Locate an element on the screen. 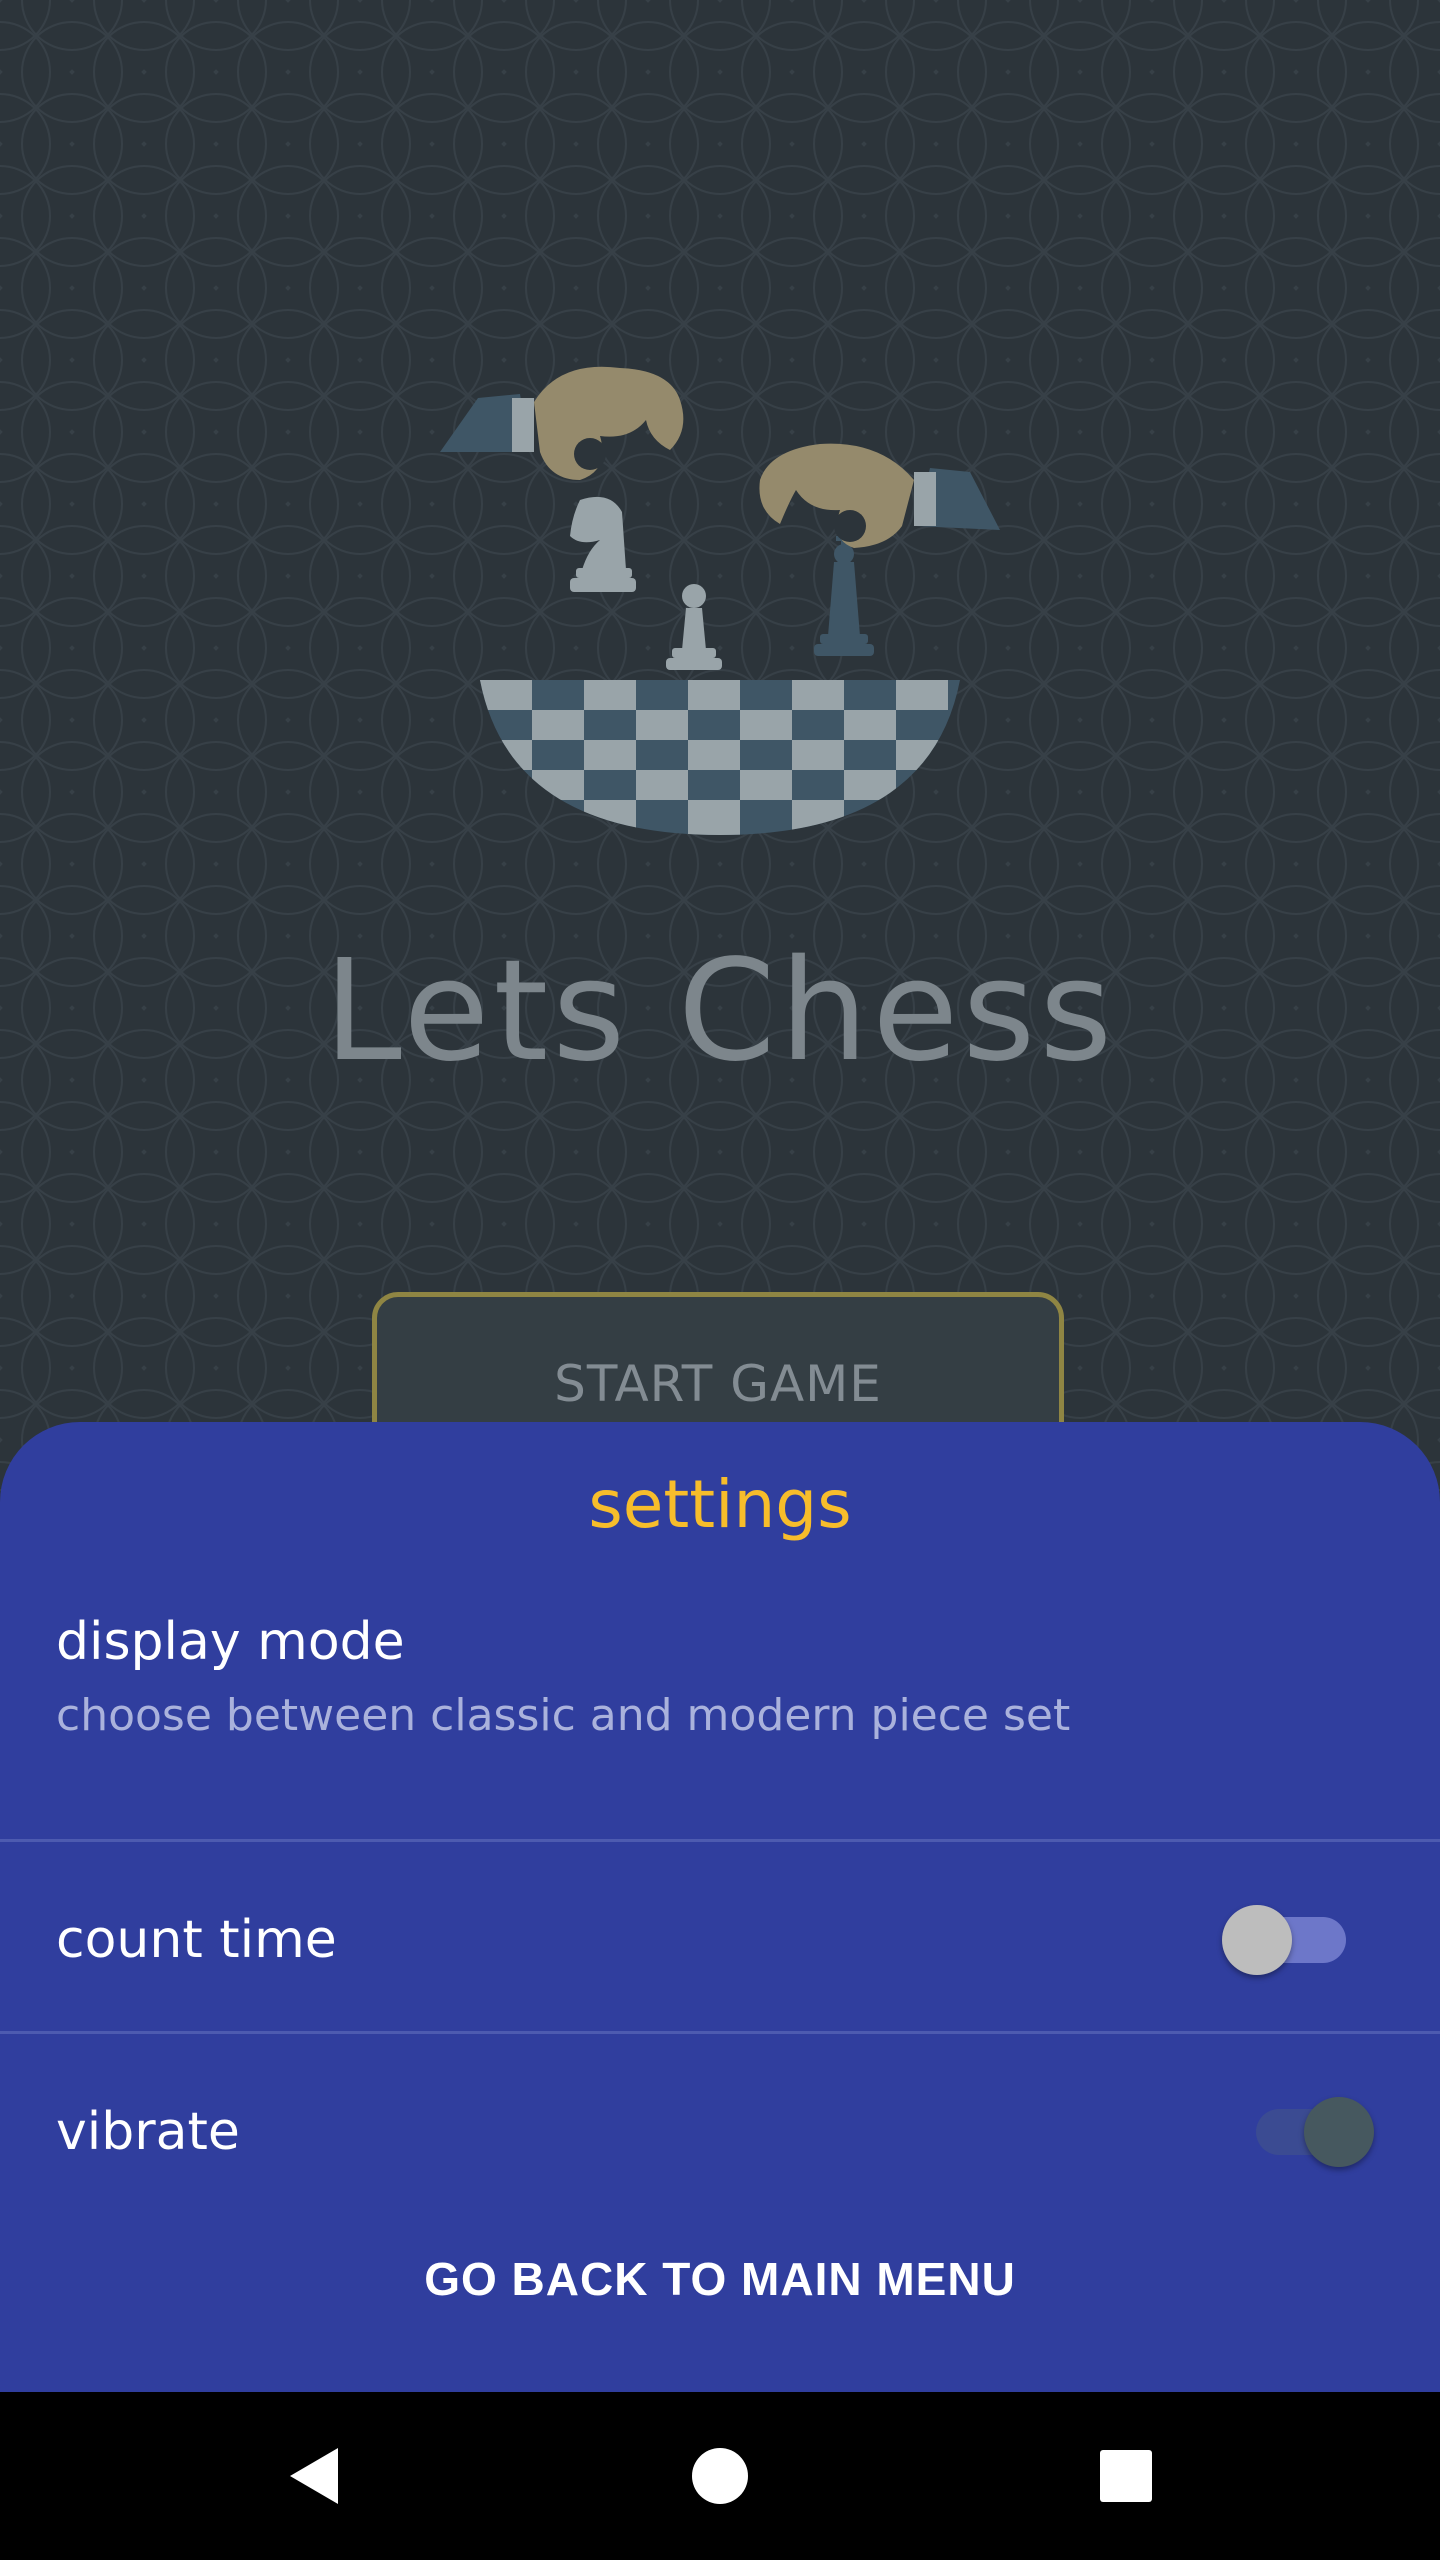 This screenshot has width=1440, height=2560. setting-vibrate: vibrate is located at coordinates (720, 2130).